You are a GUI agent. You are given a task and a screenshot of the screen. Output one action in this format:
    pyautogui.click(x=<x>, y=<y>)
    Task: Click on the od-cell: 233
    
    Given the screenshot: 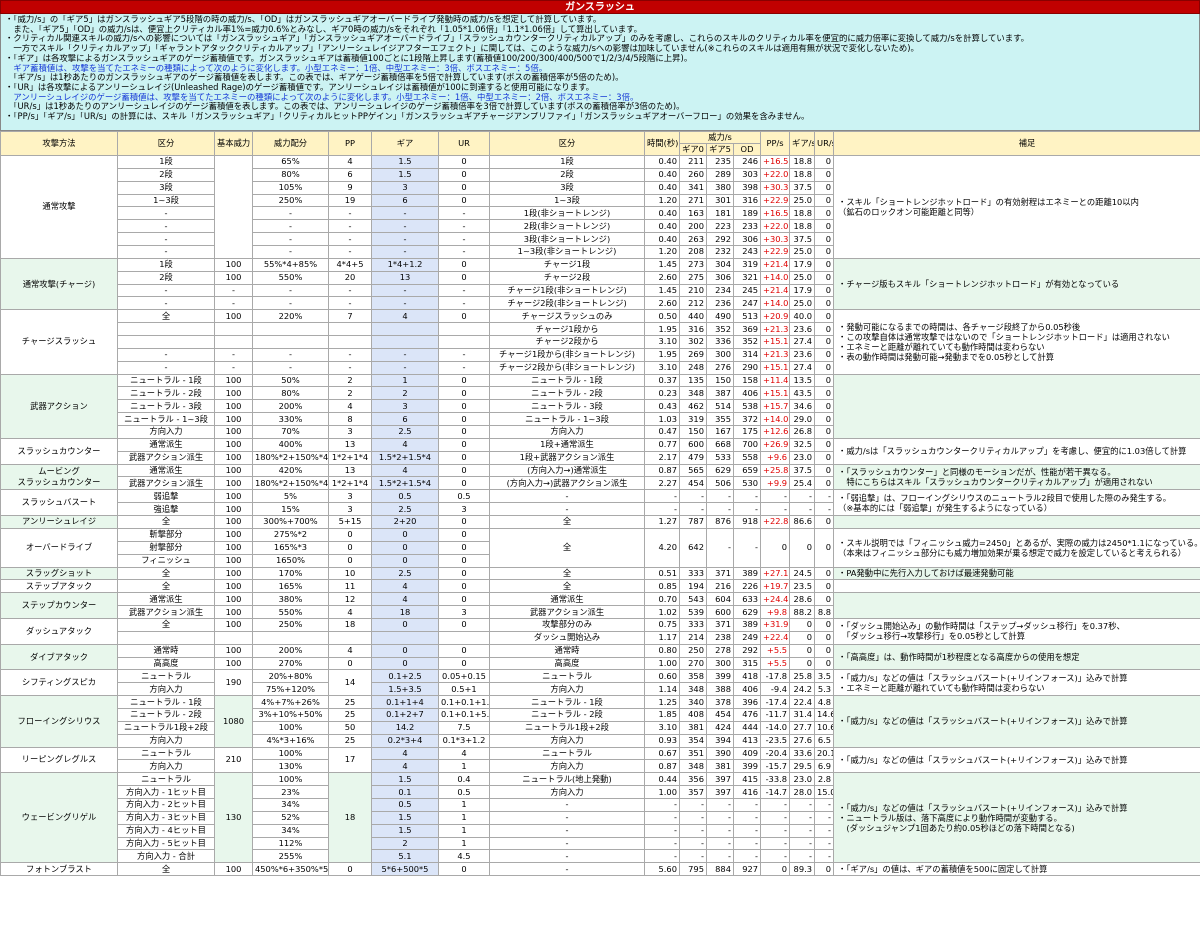 What is the action you would take?
    pyautogui.click(x=747, y=226)
    